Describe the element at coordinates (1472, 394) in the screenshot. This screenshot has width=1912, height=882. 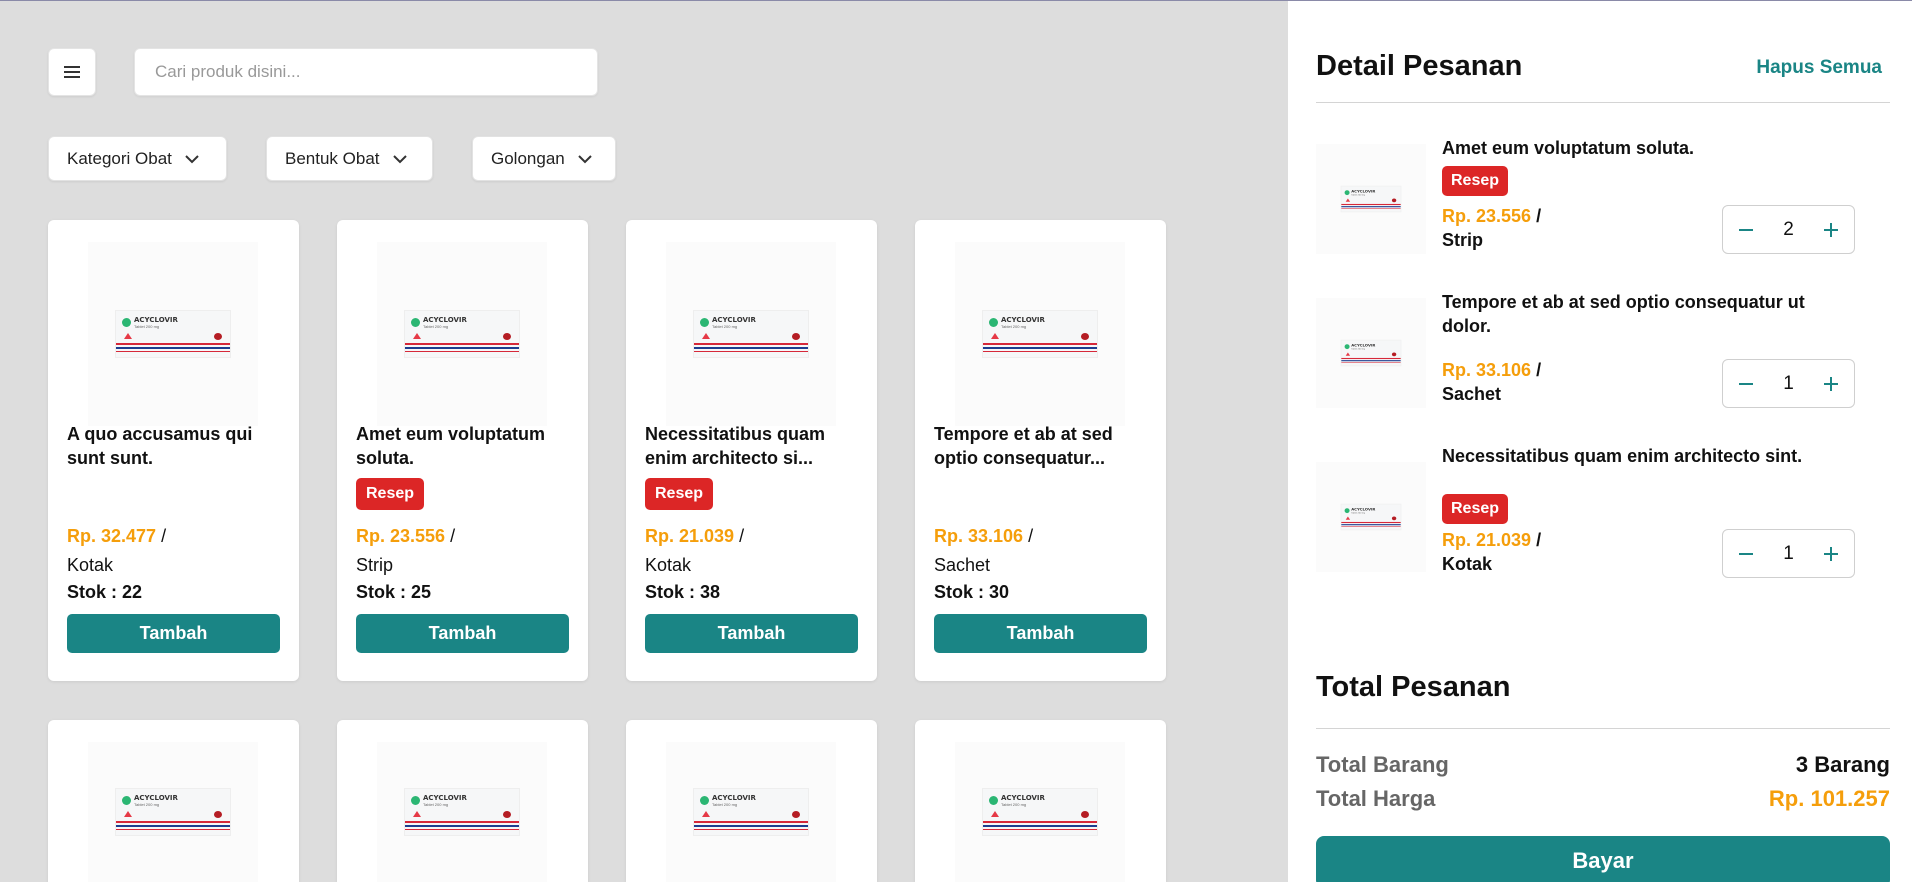
I see `order-item-unit: Sachet` at that location.